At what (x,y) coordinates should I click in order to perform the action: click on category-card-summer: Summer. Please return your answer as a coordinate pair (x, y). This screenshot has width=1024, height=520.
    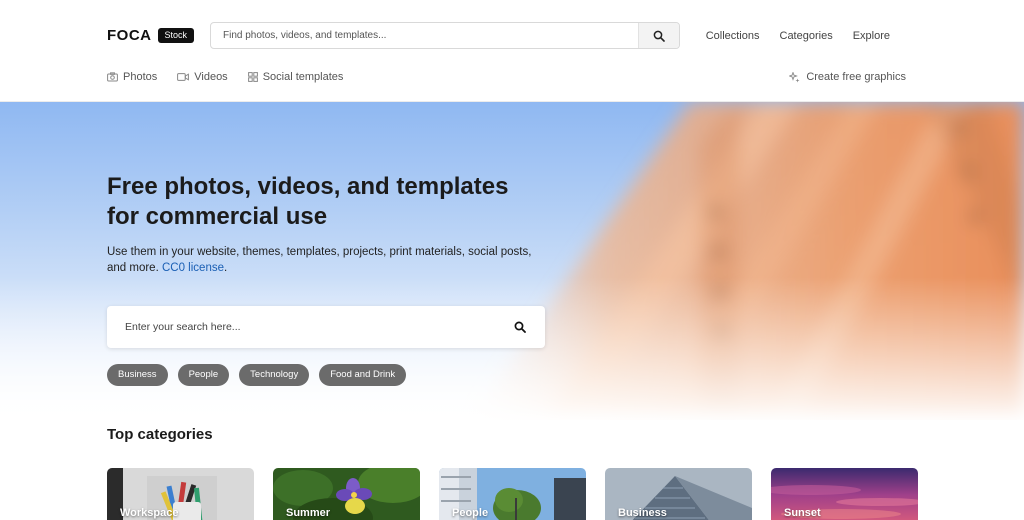
    Looking at the image, I should click on (346, 494).